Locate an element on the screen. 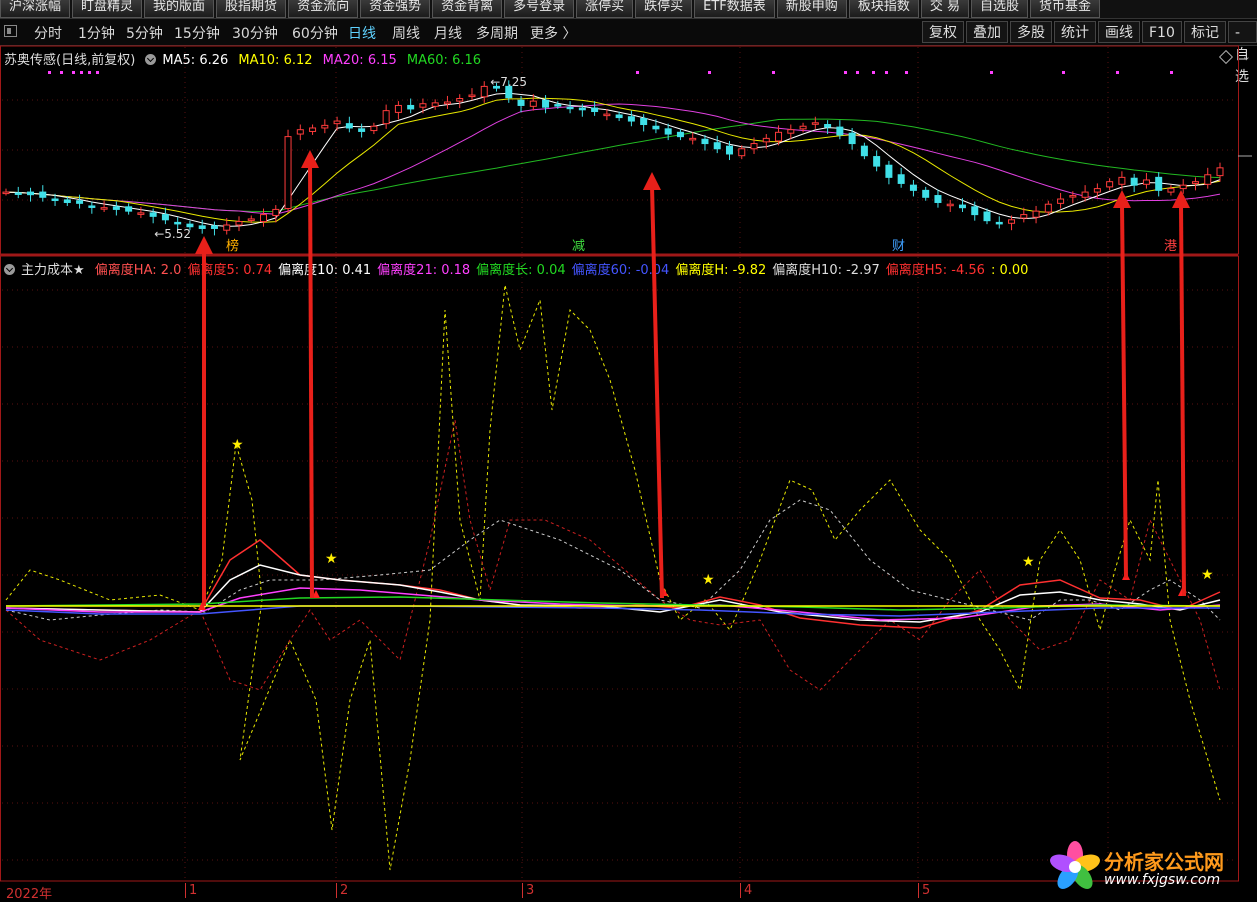 This screenshot has width=1257, height=902. annotation-arrow-head is located at coordinates (652, 181).